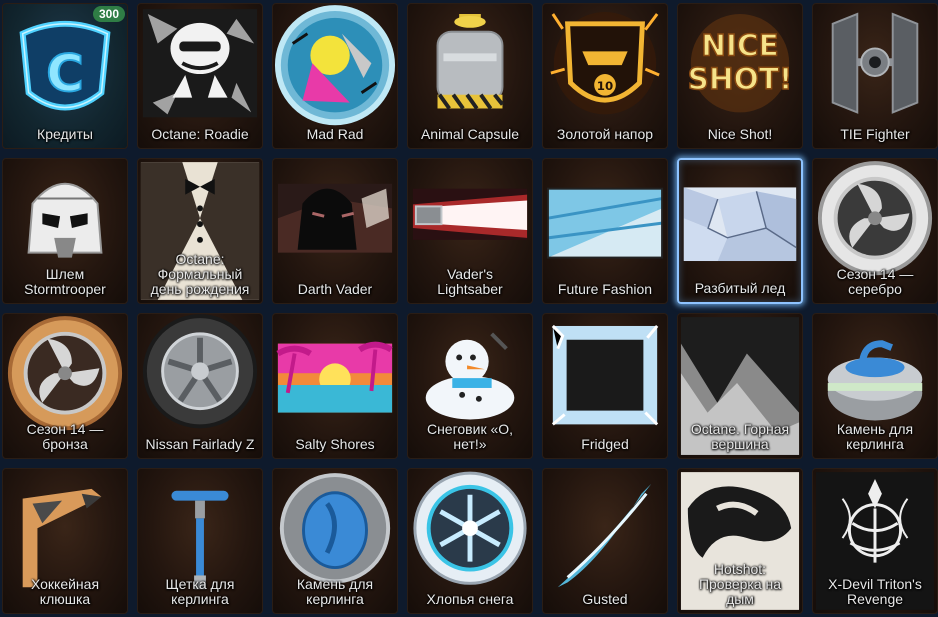  Describe the element at coordinates (335, 386) in the screenshot. I see `item-tile-salty-shores: Salty Shores` at that location.